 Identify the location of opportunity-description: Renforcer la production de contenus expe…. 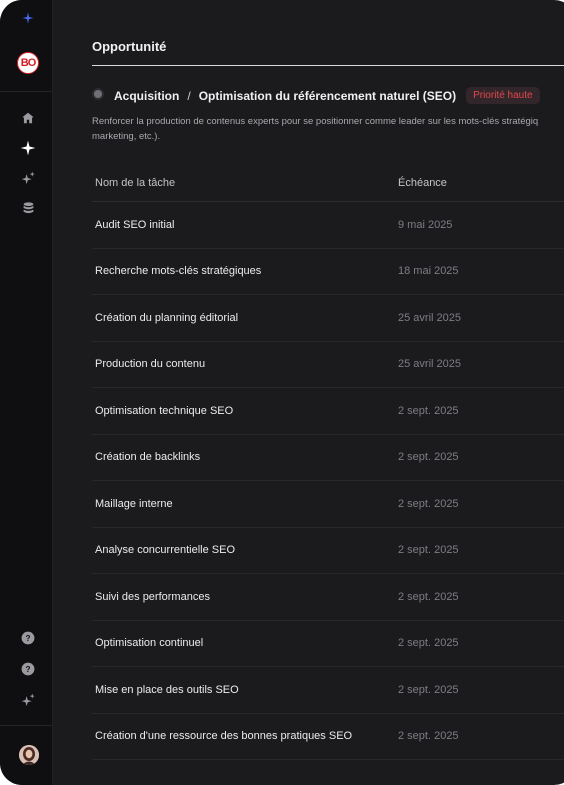
(315, 129).